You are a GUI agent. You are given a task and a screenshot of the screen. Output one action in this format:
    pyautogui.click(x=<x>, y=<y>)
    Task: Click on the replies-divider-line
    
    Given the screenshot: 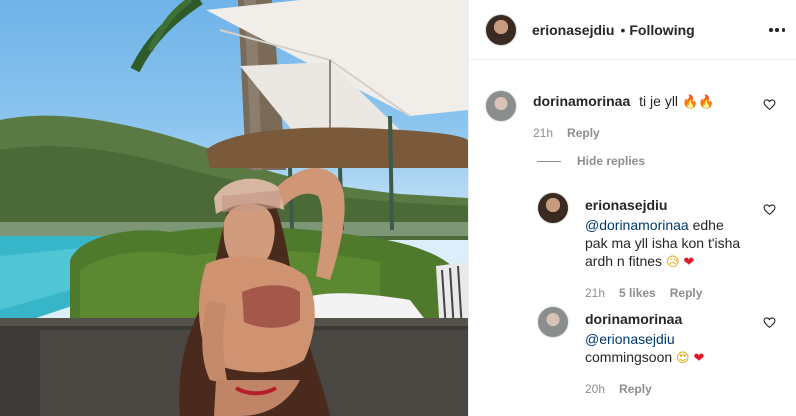 What is the action you would take?
    pyautogui.click(x=549, y=161)
    